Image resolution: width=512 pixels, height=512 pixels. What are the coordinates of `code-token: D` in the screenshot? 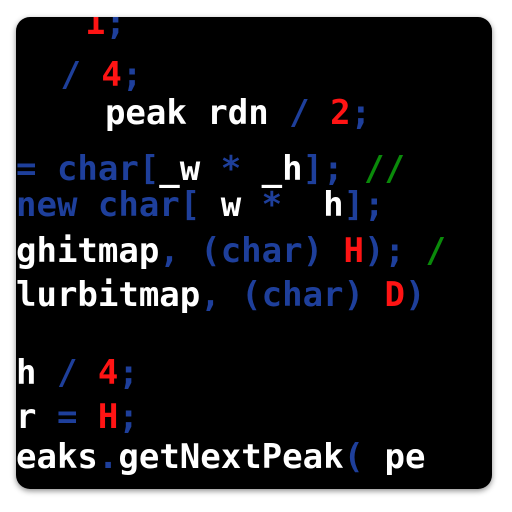 It's located at (394, 295).